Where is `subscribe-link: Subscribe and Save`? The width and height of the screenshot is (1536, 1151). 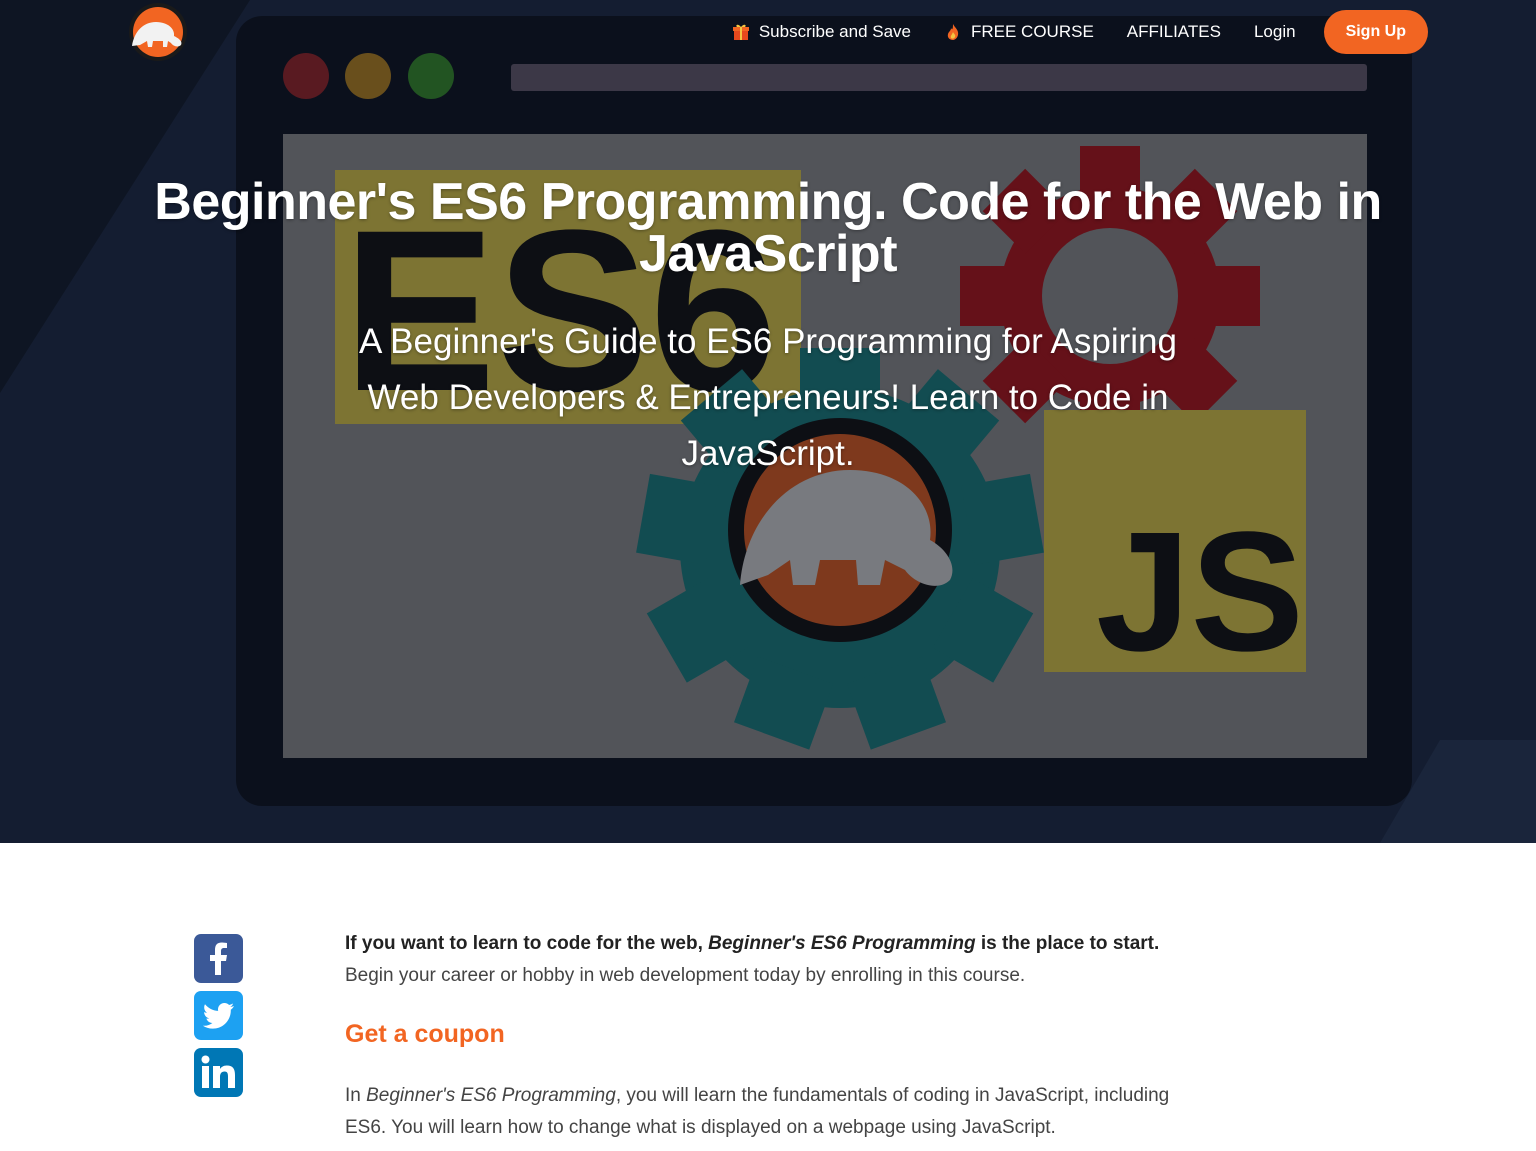 subscribe-link: Subscribe and Save is located at coordinates (821, 32).